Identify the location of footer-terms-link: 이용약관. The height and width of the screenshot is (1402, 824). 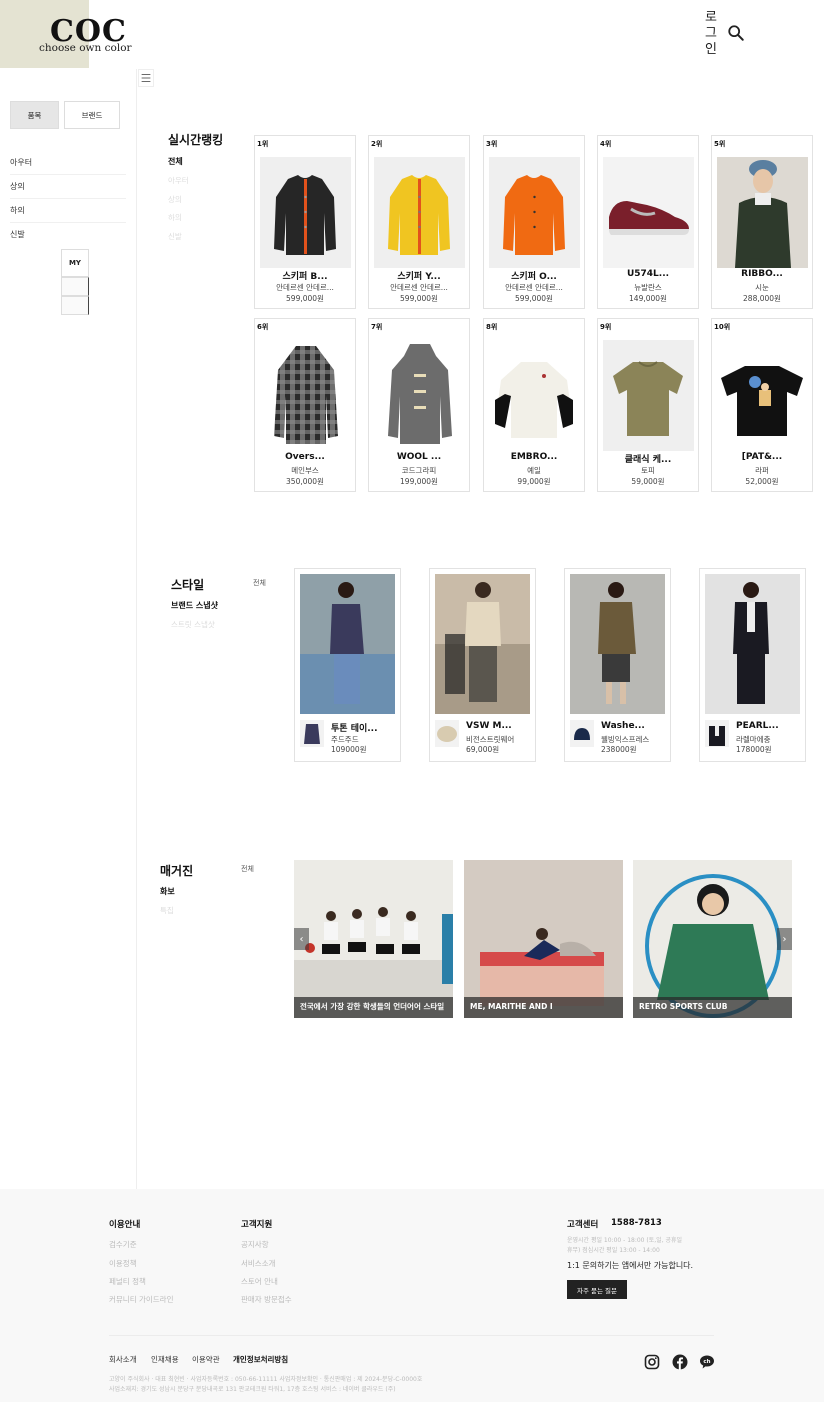
(206, 1359).